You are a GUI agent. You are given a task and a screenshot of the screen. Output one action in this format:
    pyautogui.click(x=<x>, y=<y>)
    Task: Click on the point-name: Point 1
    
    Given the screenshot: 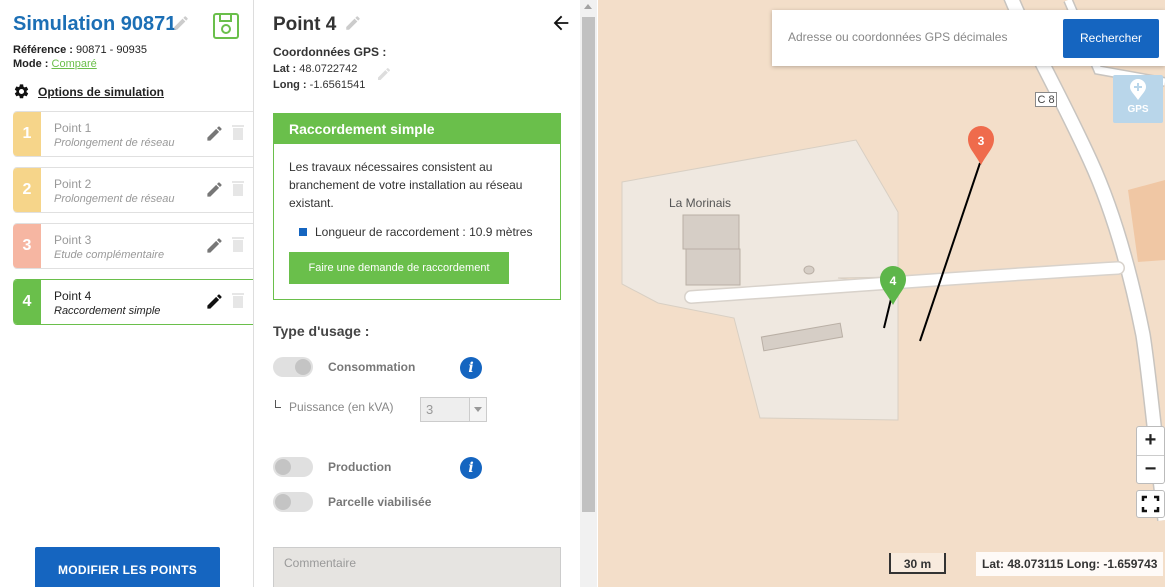 What is the action you would take?
    pyautogui.click(x=73, y=128)
    